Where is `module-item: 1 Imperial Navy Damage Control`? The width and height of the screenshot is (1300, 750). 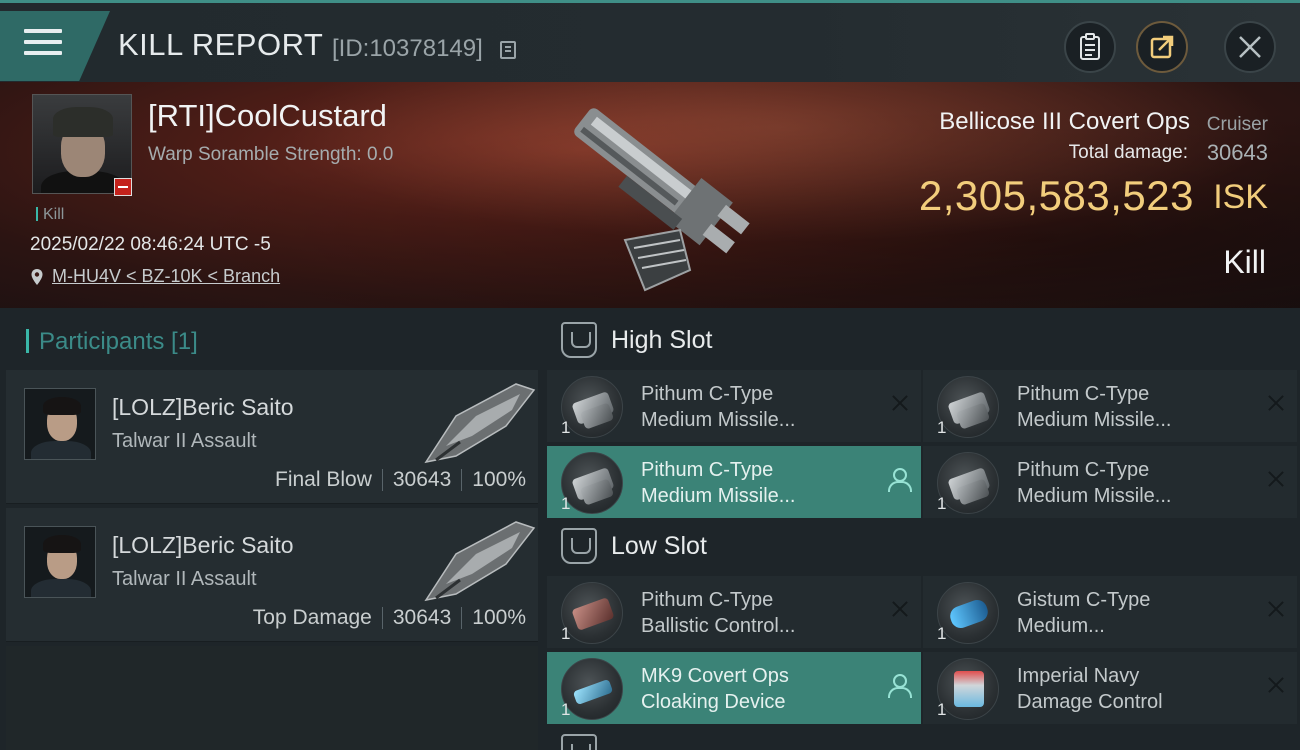 module-item: 1 Imperial Navy Damage Control is located at coordinates (1110, 688).